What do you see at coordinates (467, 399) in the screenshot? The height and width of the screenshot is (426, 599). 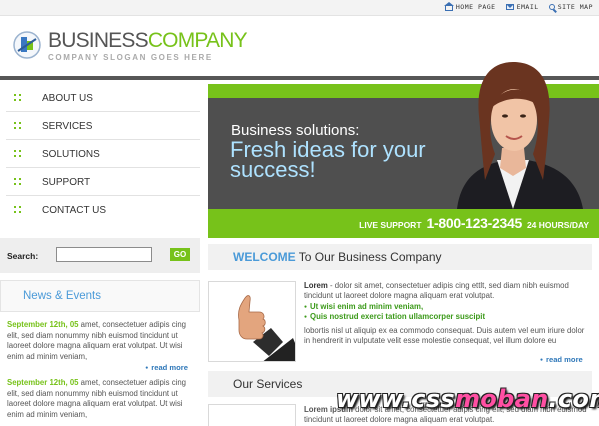 I see `watermark: www.cssmoban.com` at bounding box center [467, 399].